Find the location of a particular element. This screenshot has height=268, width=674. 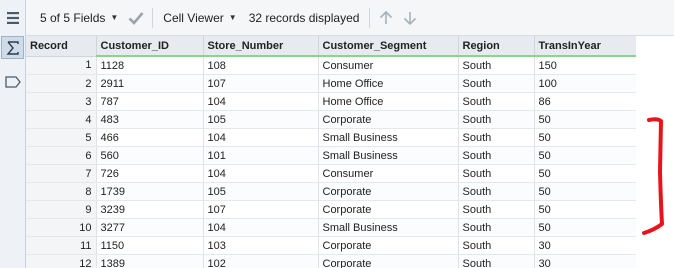

table-cell: 2911 is located at coordinates (150, 83).